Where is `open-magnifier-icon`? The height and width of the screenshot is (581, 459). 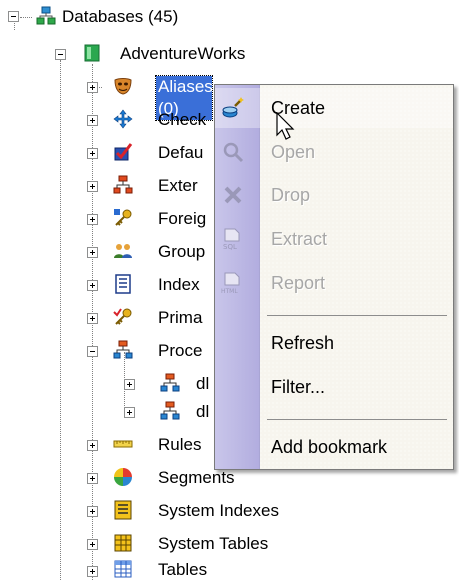
open-magnifier-icon is located at coordinates (233, 152).